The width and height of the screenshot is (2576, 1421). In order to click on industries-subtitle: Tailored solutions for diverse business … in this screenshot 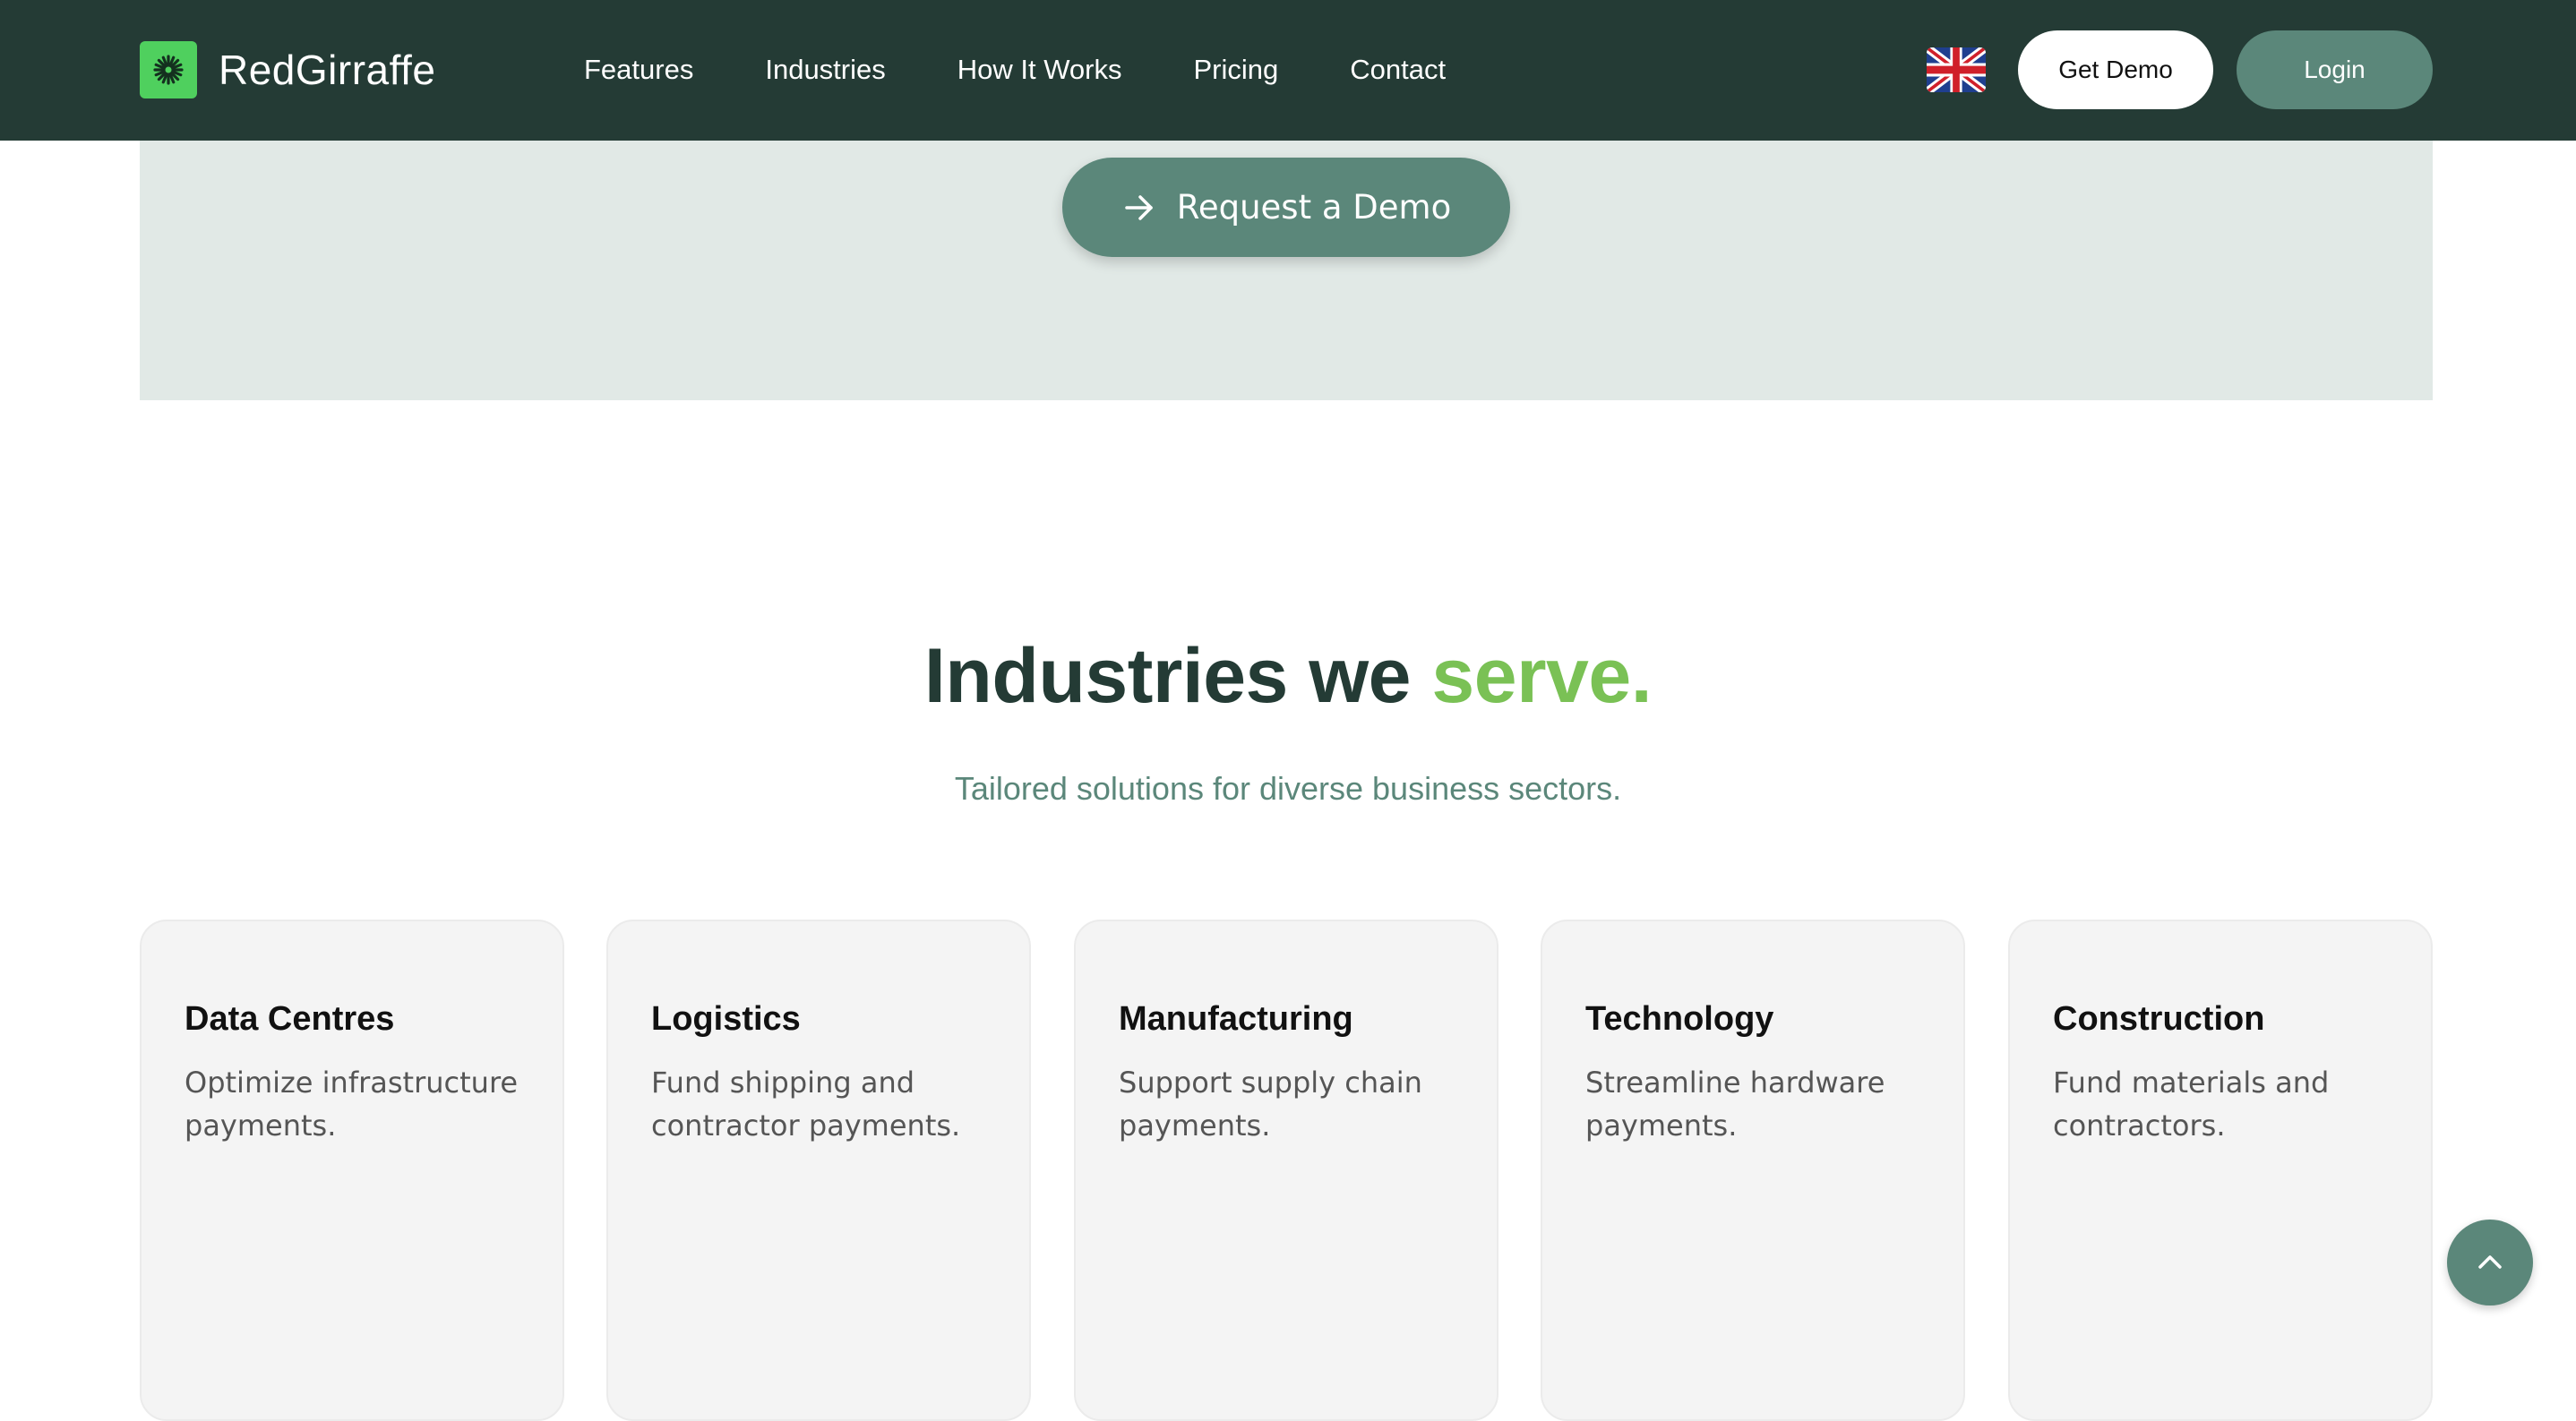, I will do `click(1288, 788)`.